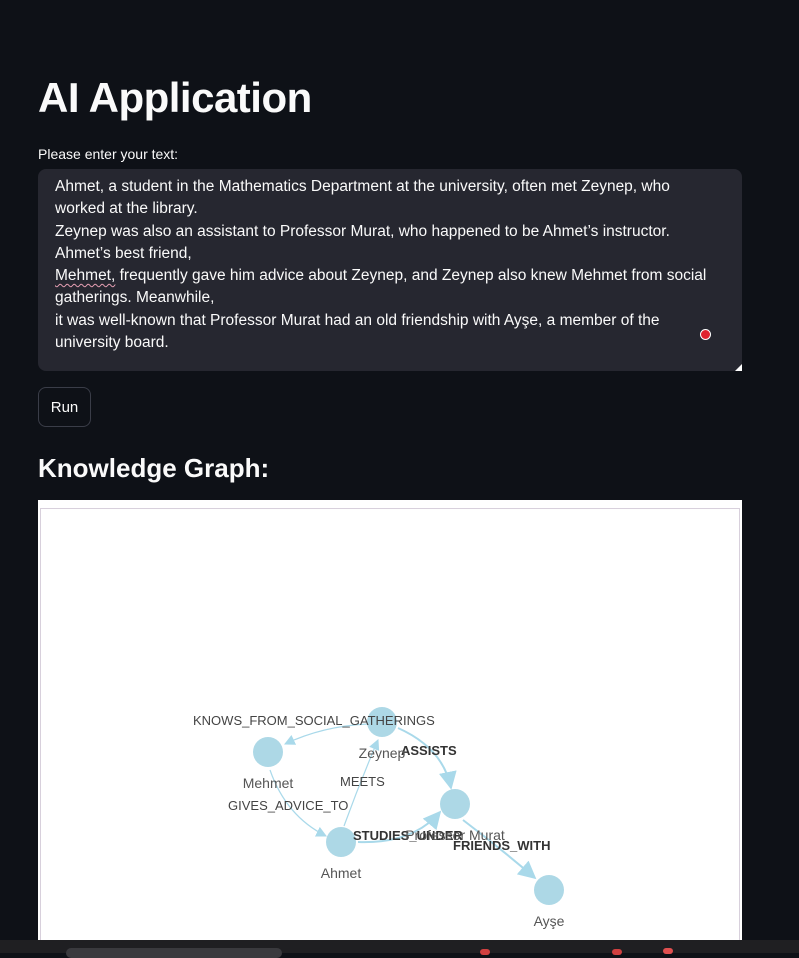  I want to click on graph-edge-label: MEETS, so click(362, 781).